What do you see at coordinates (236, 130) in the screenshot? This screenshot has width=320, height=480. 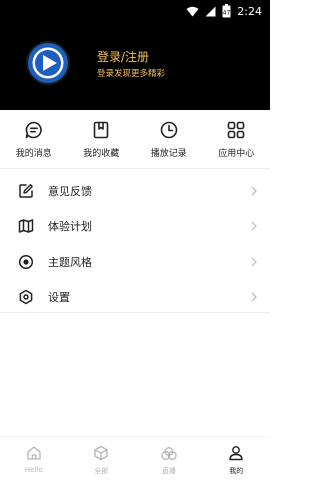 I see `apps-grid-icon` at bounding box center [236, 130].